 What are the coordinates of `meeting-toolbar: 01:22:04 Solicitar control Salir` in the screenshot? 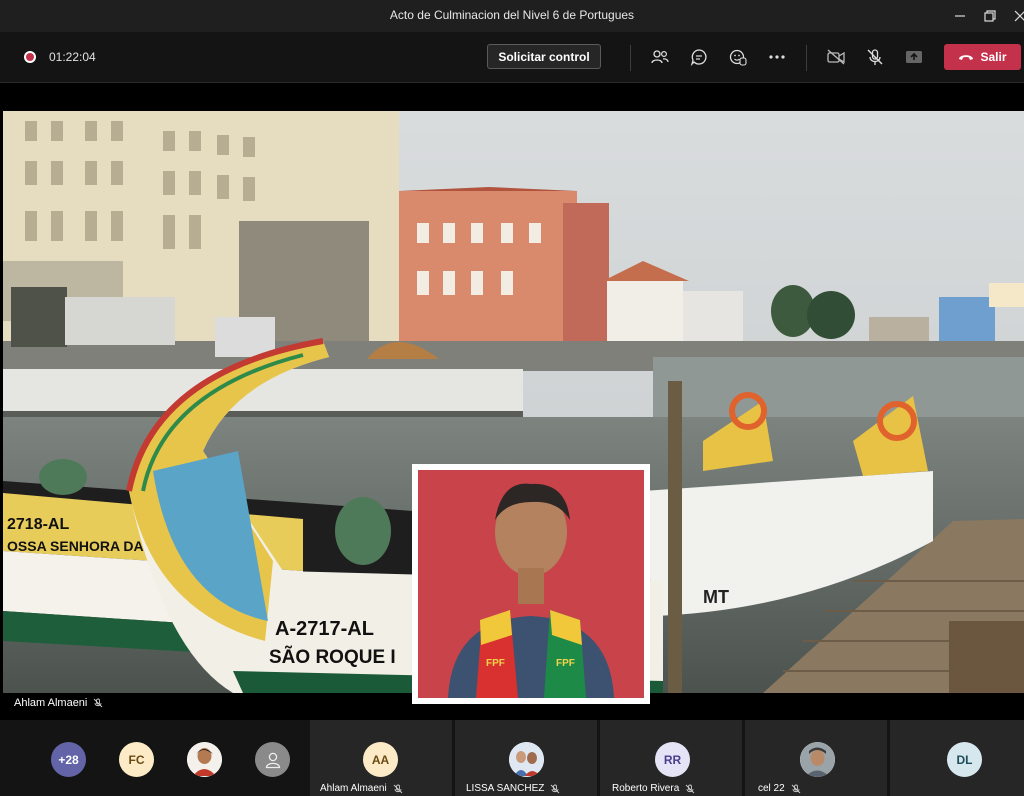 It's located at (512, 57).